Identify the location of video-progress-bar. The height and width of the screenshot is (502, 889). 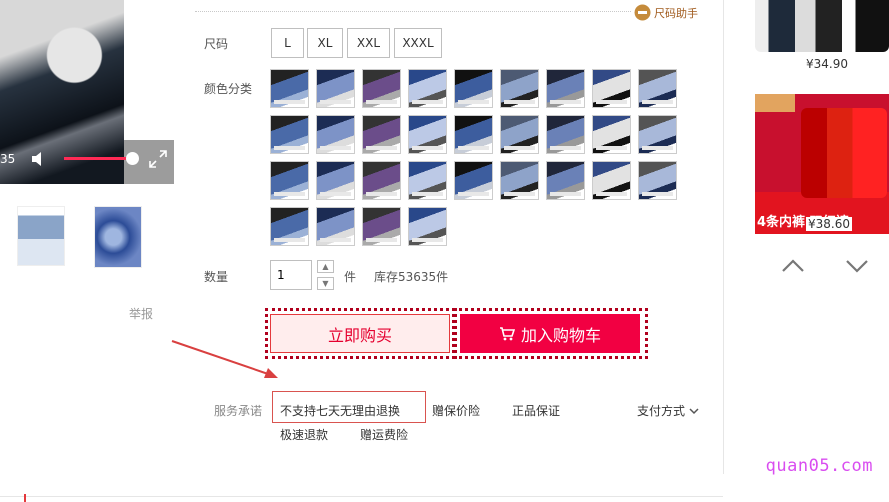
(99, 158).